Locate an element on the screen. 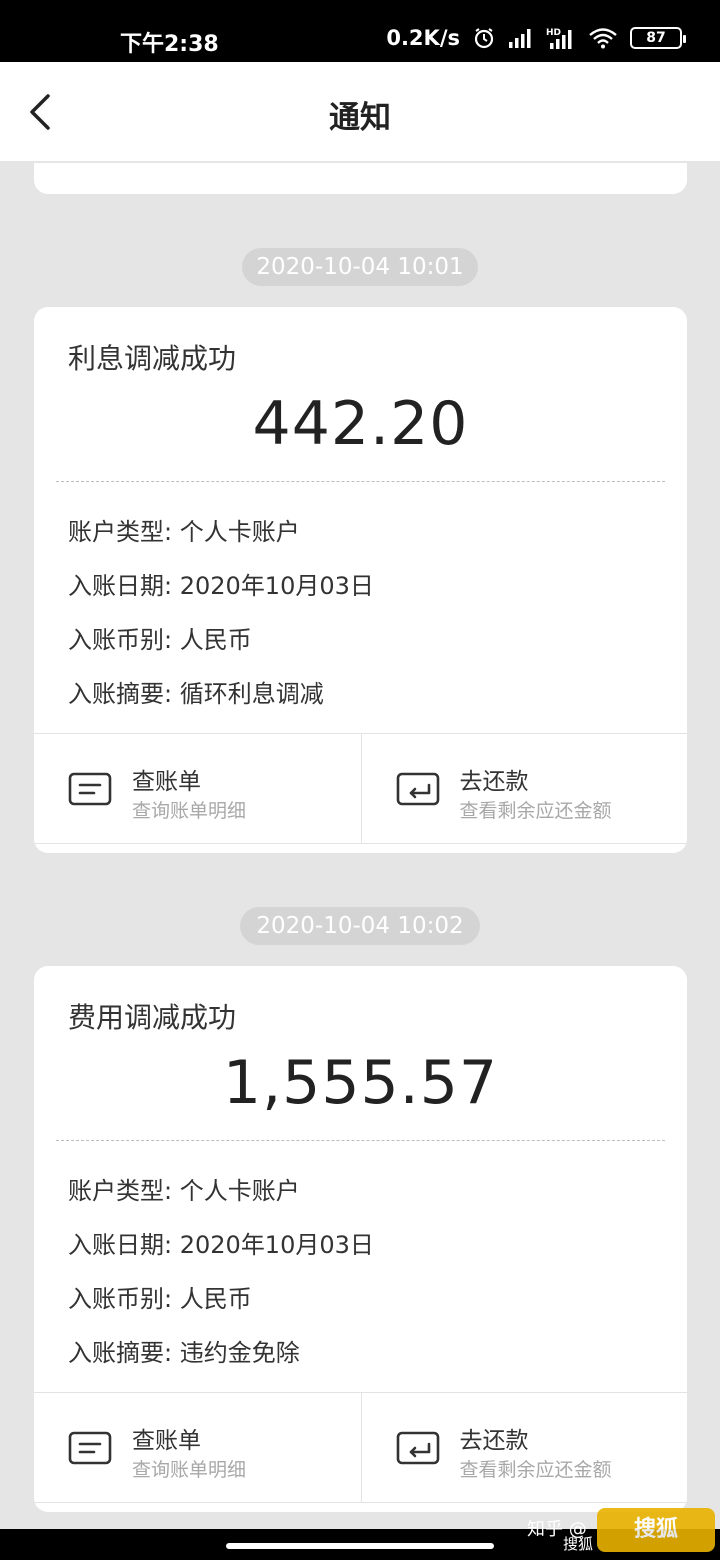 The image size is (720, 1560). detail-row-summary: 入账摘要: 违约金免除 is located at coordinates (184, 1353).